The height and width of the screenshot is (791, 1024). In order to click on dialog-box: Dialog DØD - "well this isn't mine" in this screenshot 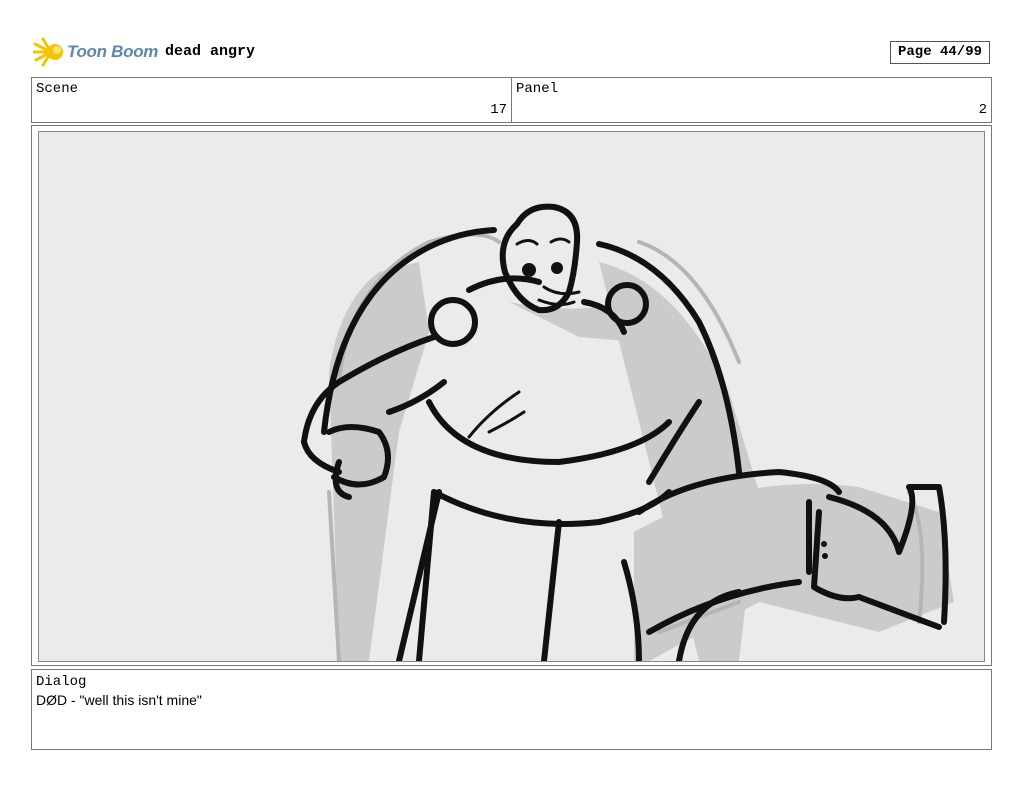, I will do `click(511, 709)`.